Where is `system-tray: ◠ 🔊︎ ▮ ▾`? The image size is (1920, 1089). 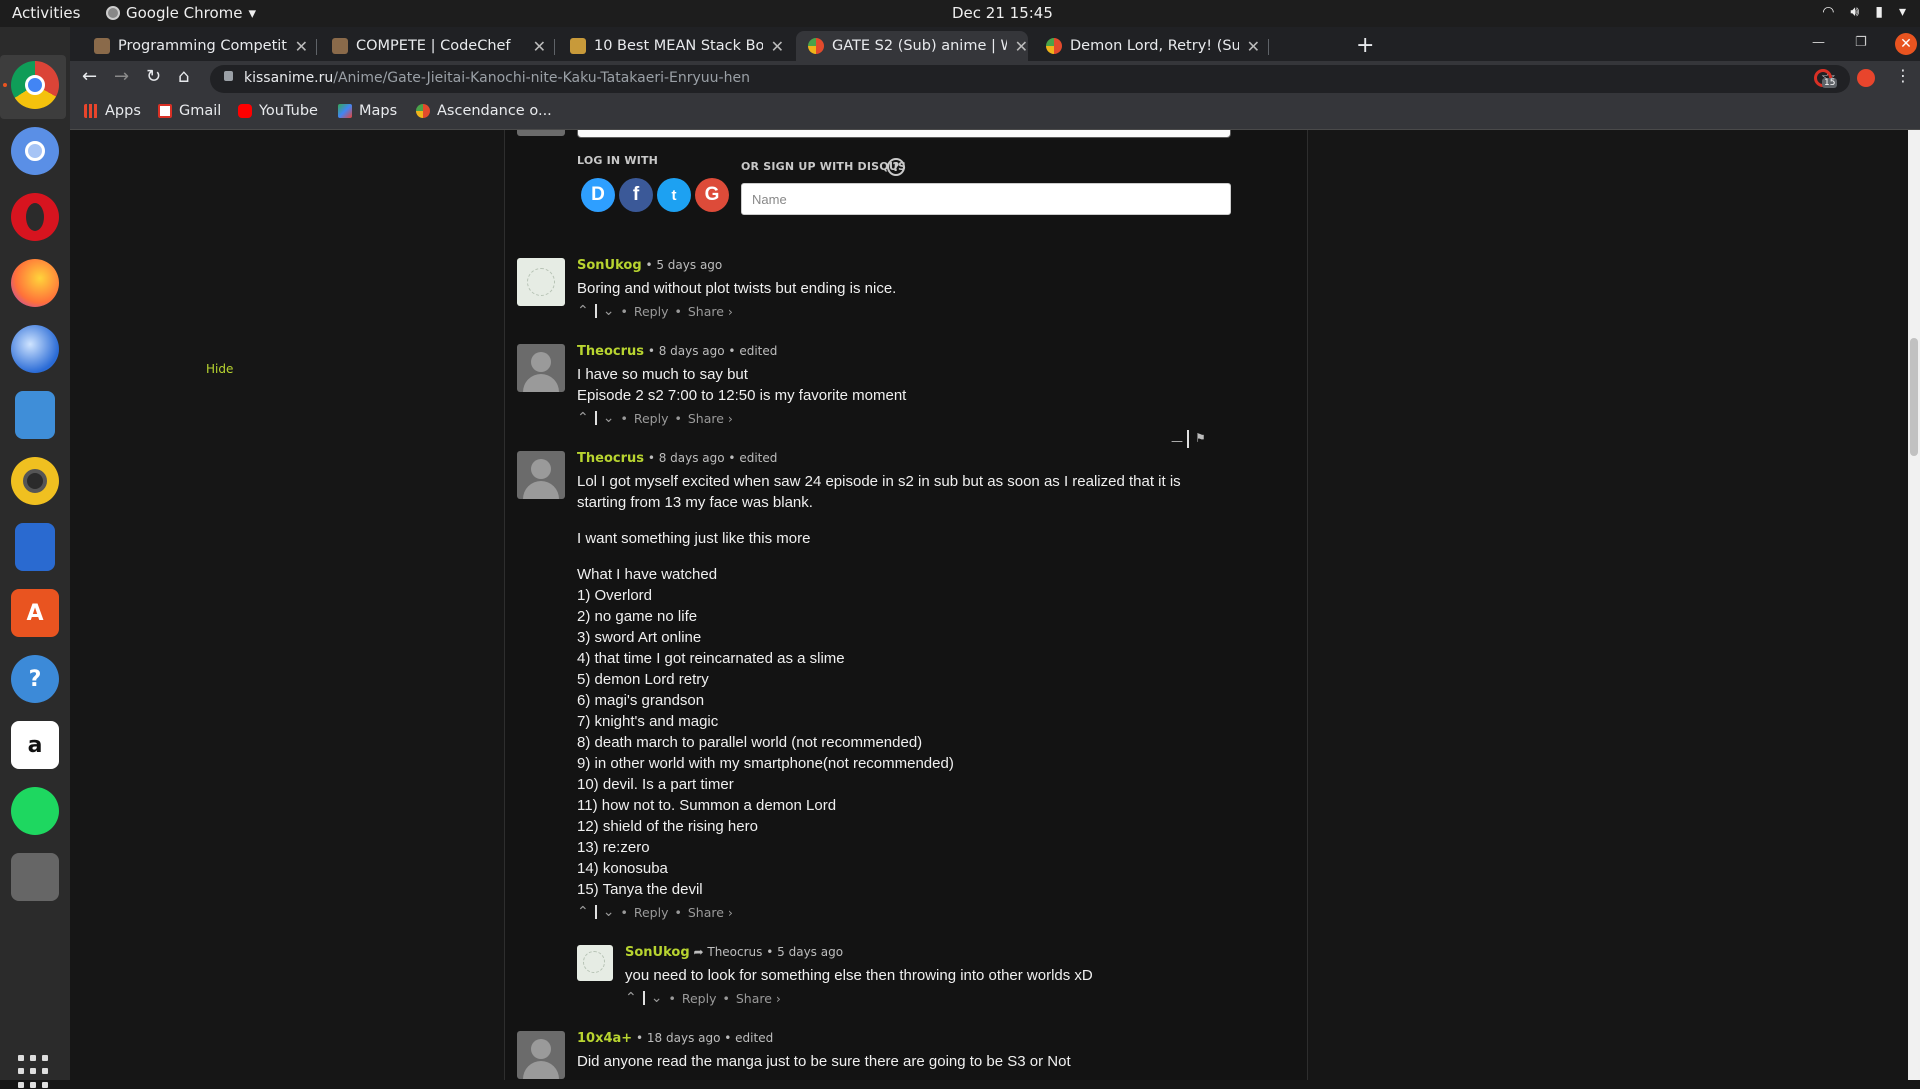 system-tray: ◠ 🔊︎ ▮ ▾ is located at coordinates (1864, 12).